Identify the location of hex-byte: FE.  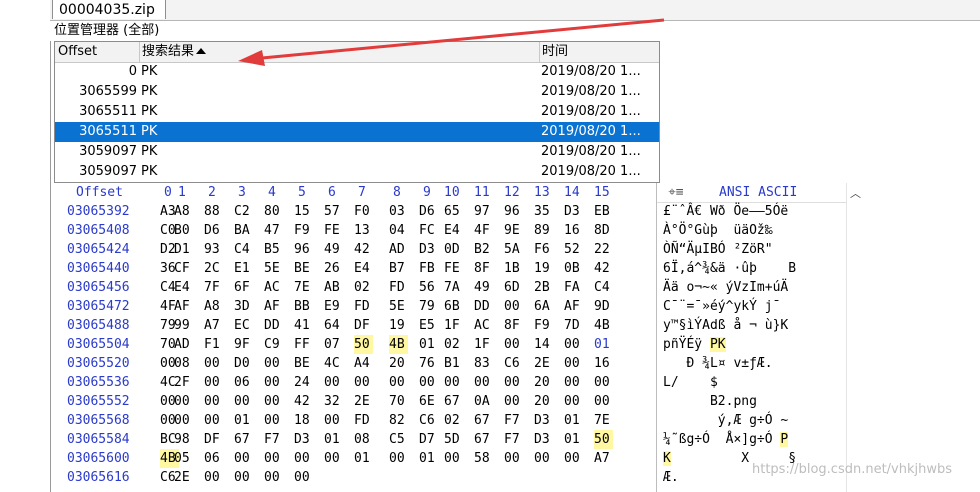
(453, 268).